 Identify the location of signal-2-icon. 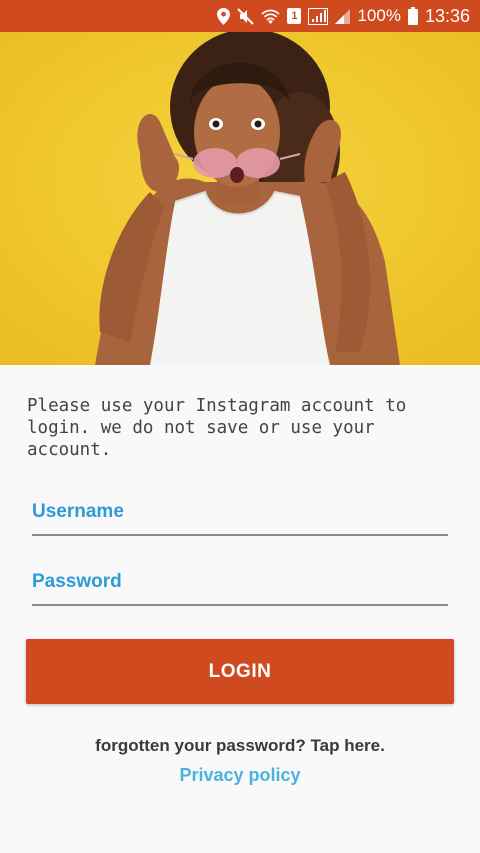
(343, 16).